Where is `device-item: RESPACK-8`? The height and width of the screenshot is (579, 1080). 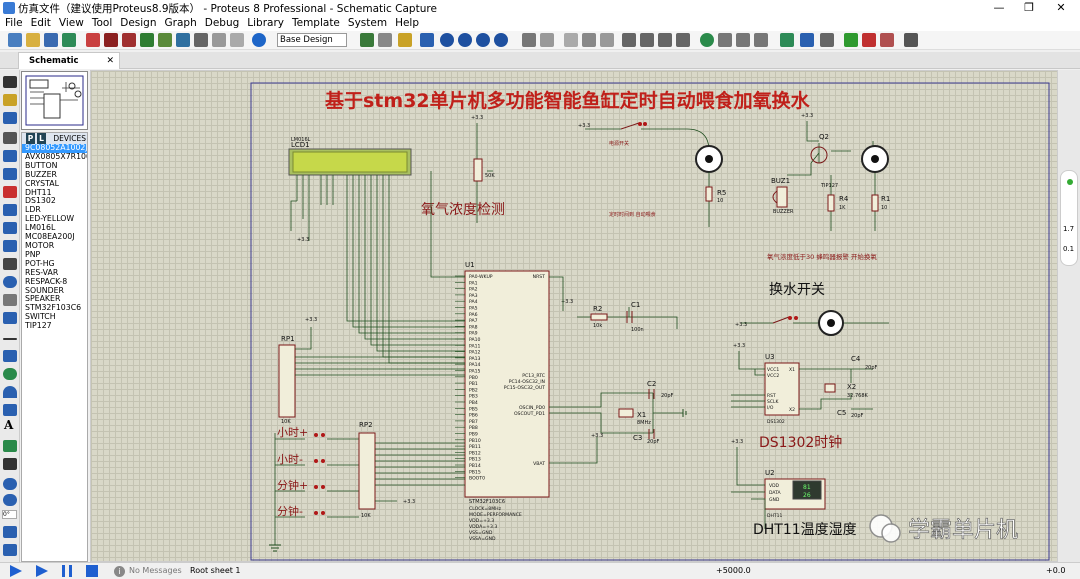 device-item: RESPACK-8 is located at coordinates (54, 282).